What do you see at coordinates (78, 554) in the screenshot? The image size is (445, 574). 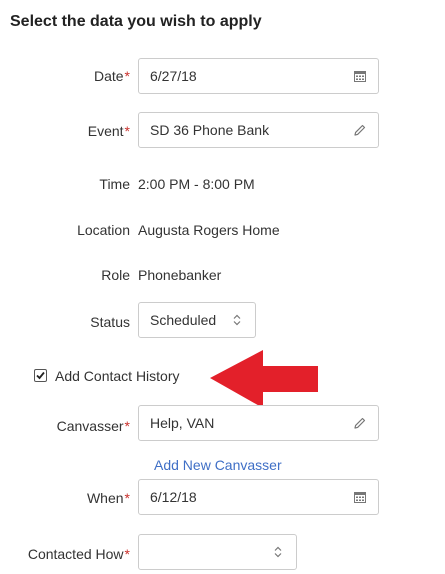 I see `contacted-how-label: Contacted How*` at bounding box center [78, 554].